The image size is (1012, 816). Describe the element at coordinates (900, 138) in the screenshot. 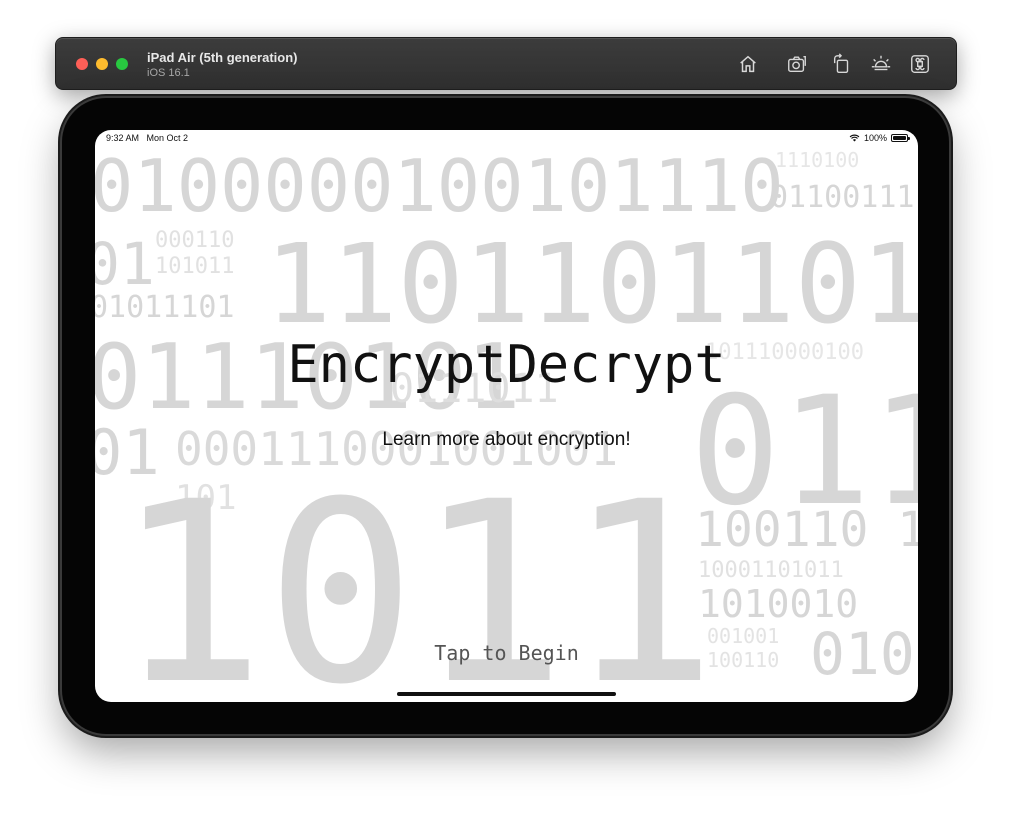

I see `battery-icon` at that location.